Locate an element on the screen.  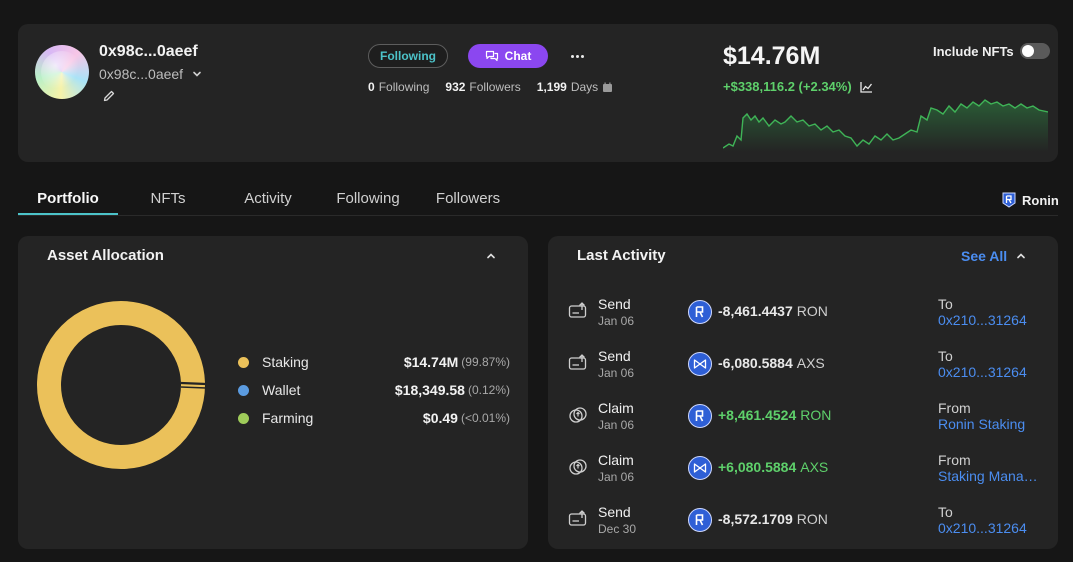
legend-item-wallet: Wallet $18,349.58 (0.12%) is located at coordinates (374, 390).